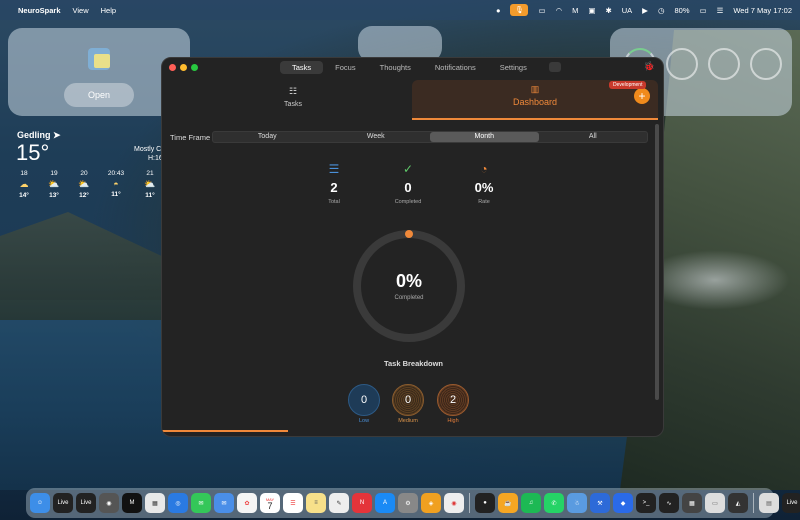 This screenshot has height=520, width=800. I want to click on nav-tasks: ☷ Tasks, so click(293, 97).